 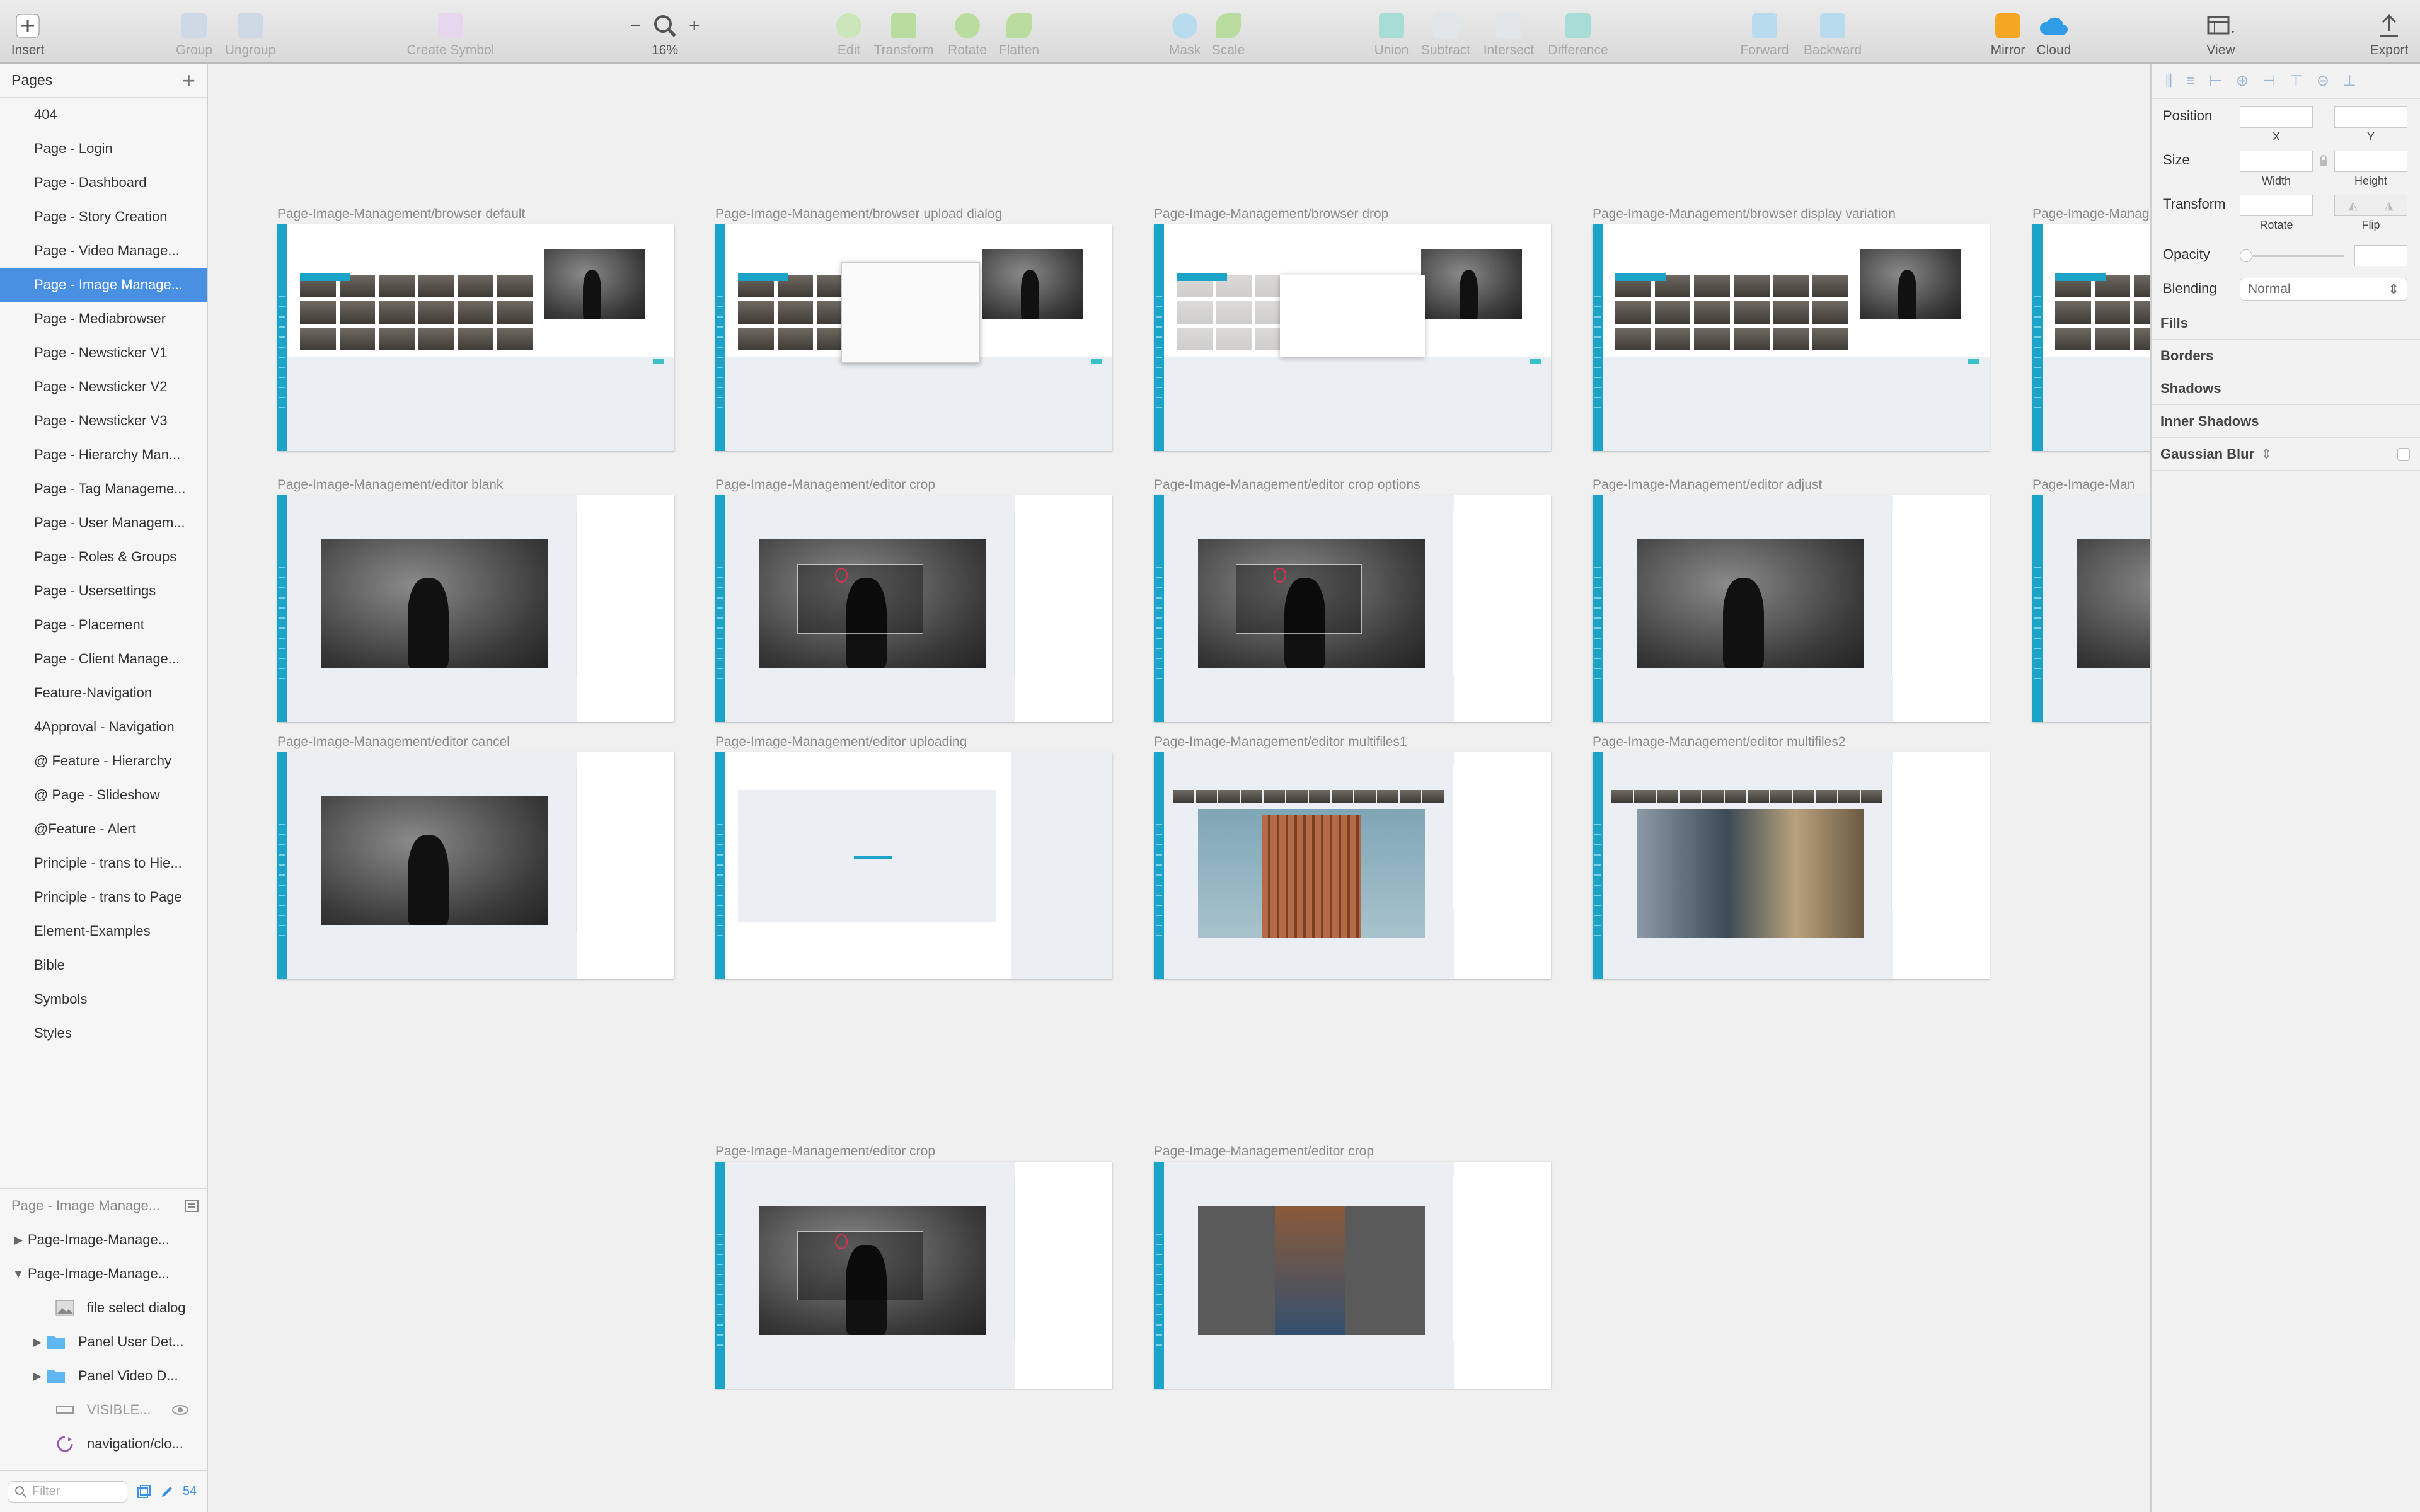 I want to click on page-item: Page - Roles & Groups, so click(x=104, y=557).